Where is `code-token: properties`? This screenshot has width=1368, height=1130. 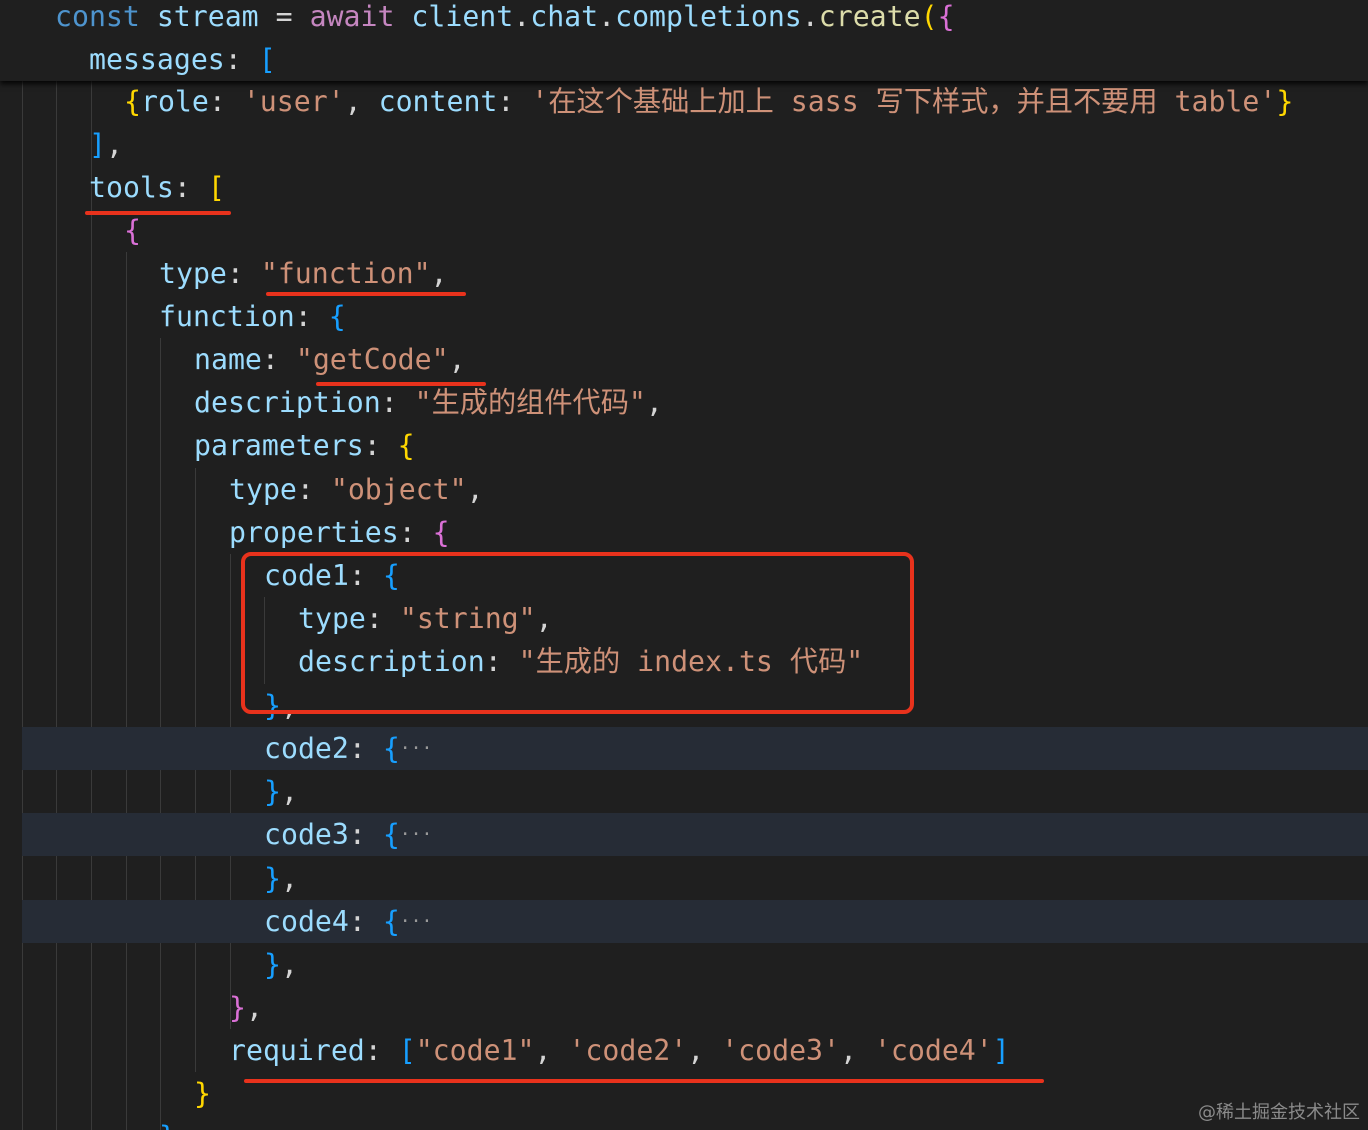 code-token: properties is located at coordinates (314, 532).